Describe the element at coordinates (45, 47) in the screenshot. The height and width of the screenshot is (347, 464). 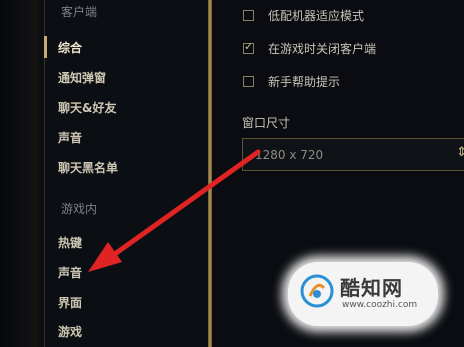
I see `active-indicator` at that location.